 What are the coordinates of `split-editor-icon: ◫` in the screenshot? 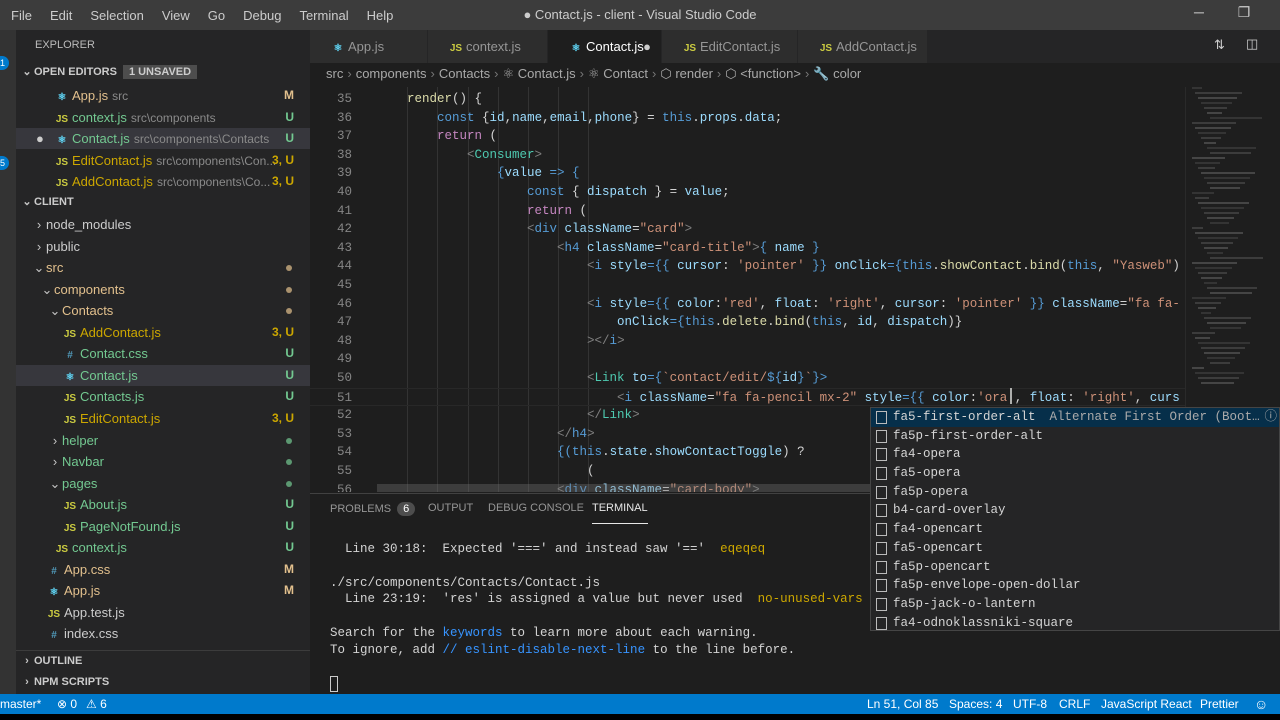 It's located at (1252, 44).